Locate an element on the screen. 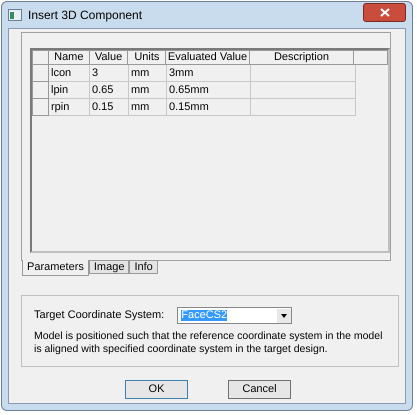 The image size is (417, 415). column-header: Evaluated Value is located at coordinates (208, 57).